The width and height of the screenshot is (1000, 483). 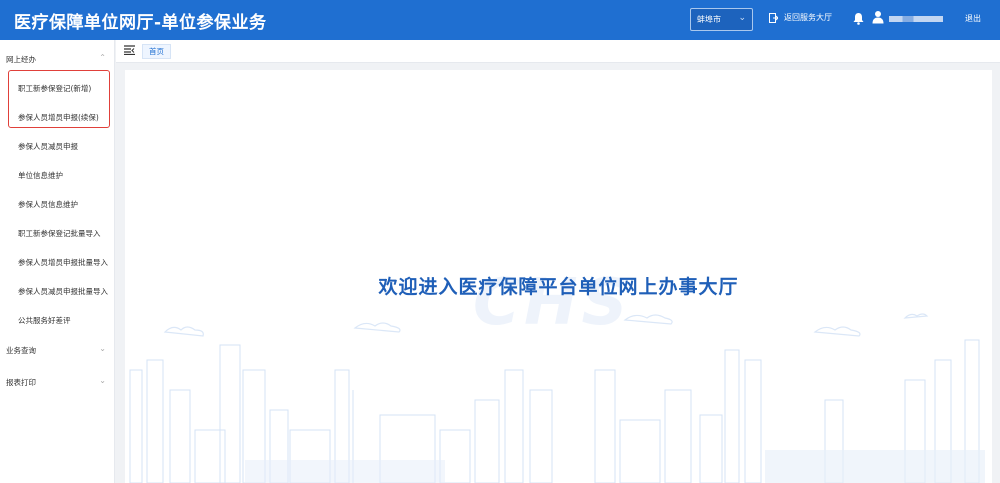 I want to click on top-header: 医疗保障单位网厅-单位参保业务, so click(x=500, y=20).